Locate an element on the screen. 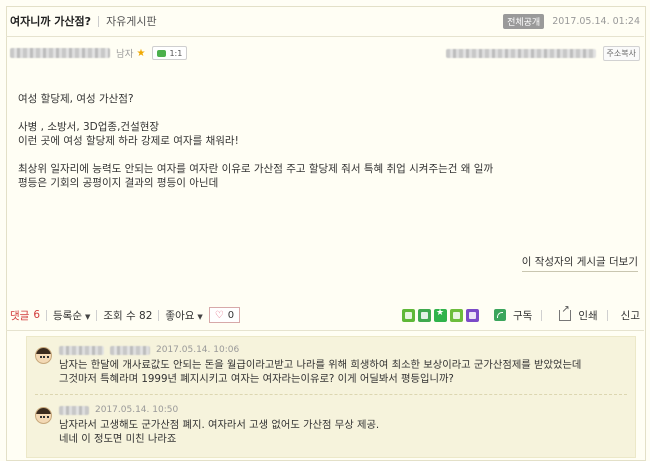  subscribe-button: 구독 is located at coordinates (522, 315).